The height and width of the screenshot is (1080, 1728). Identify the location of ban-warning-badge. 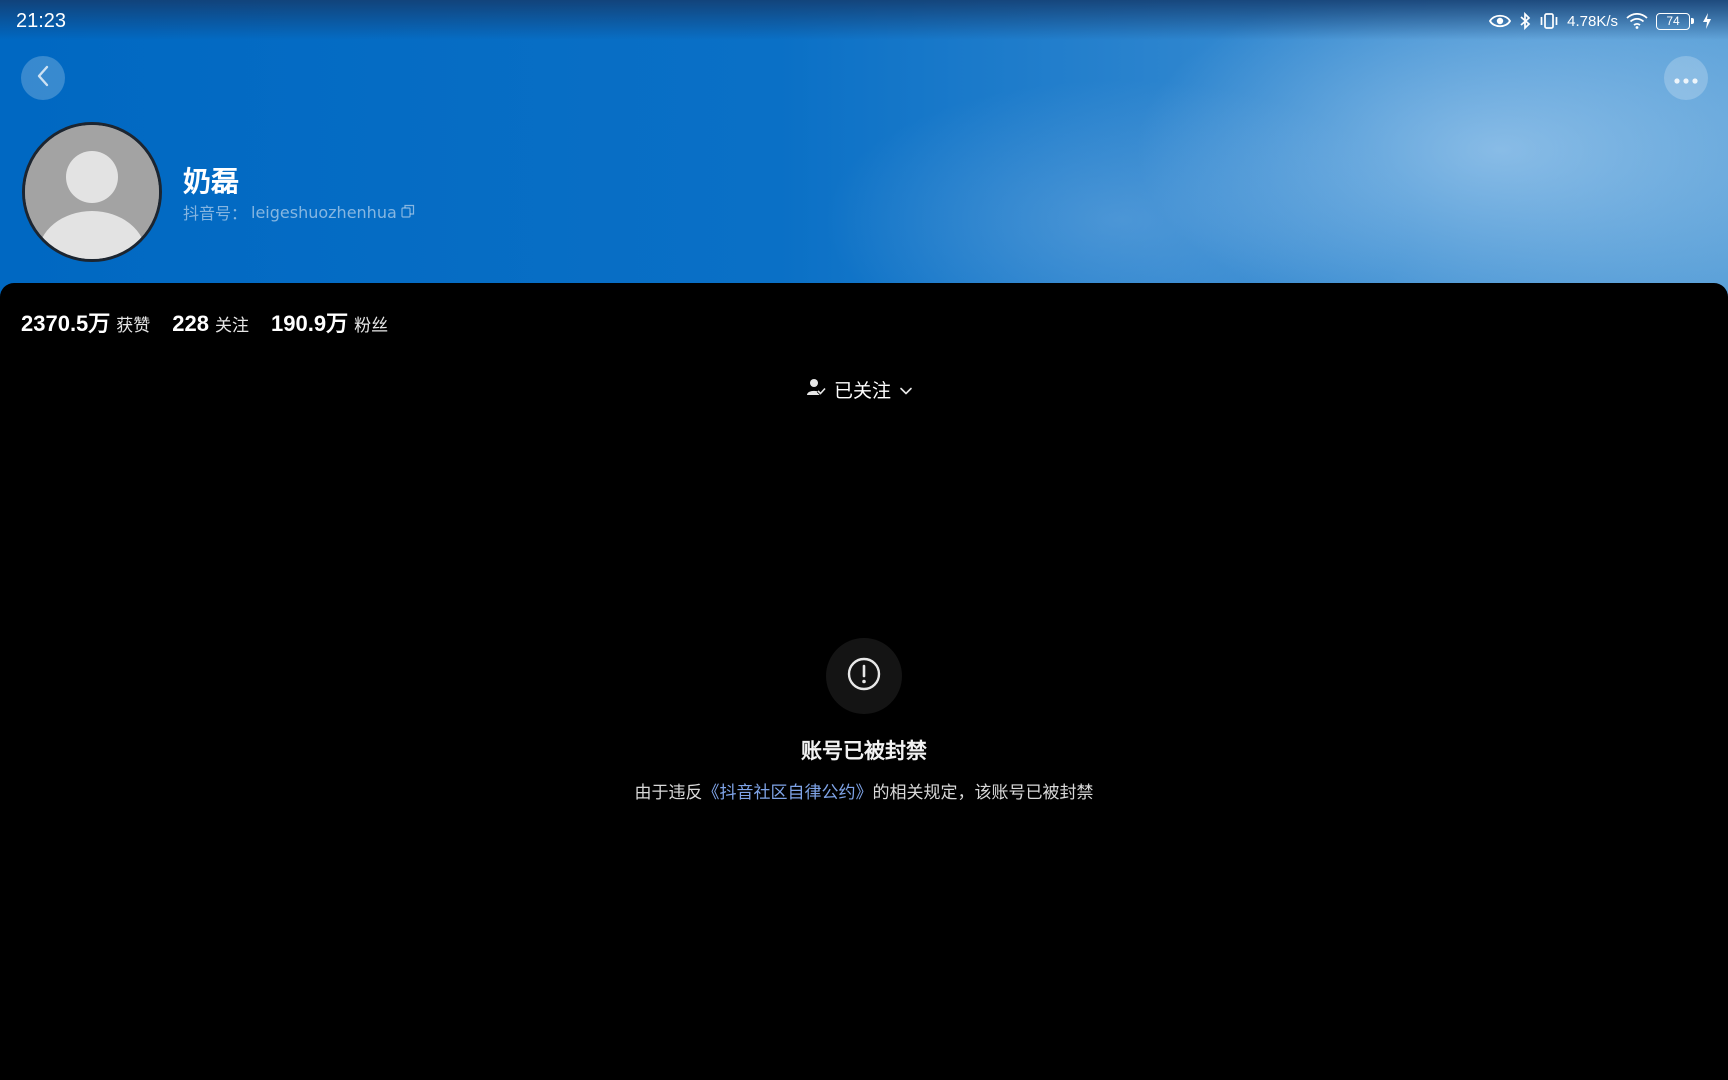
(864, 676).